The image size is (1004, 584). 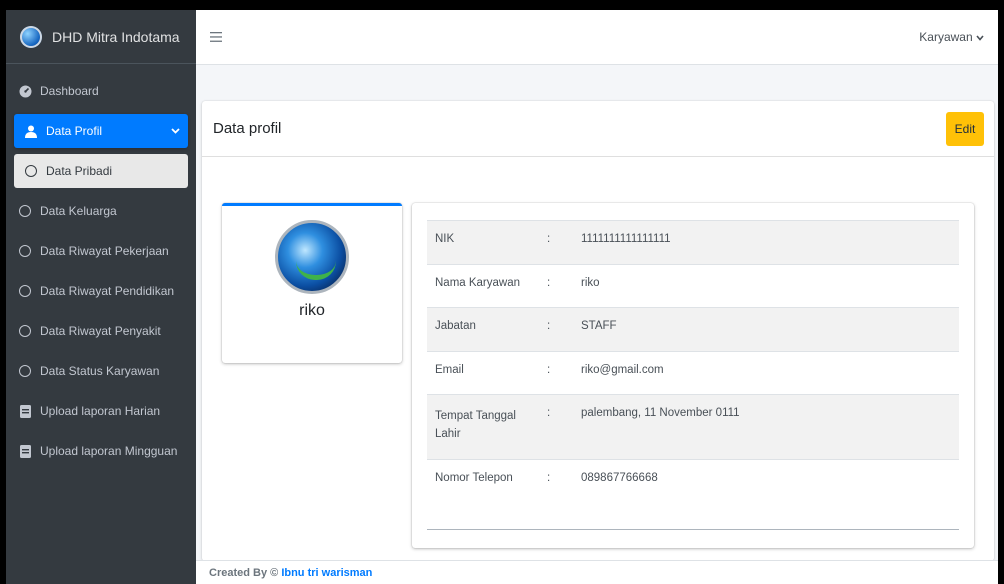 I want to click on sidebar-item-data-keluarga: Data Keluarga, so click(x=101, y=211).